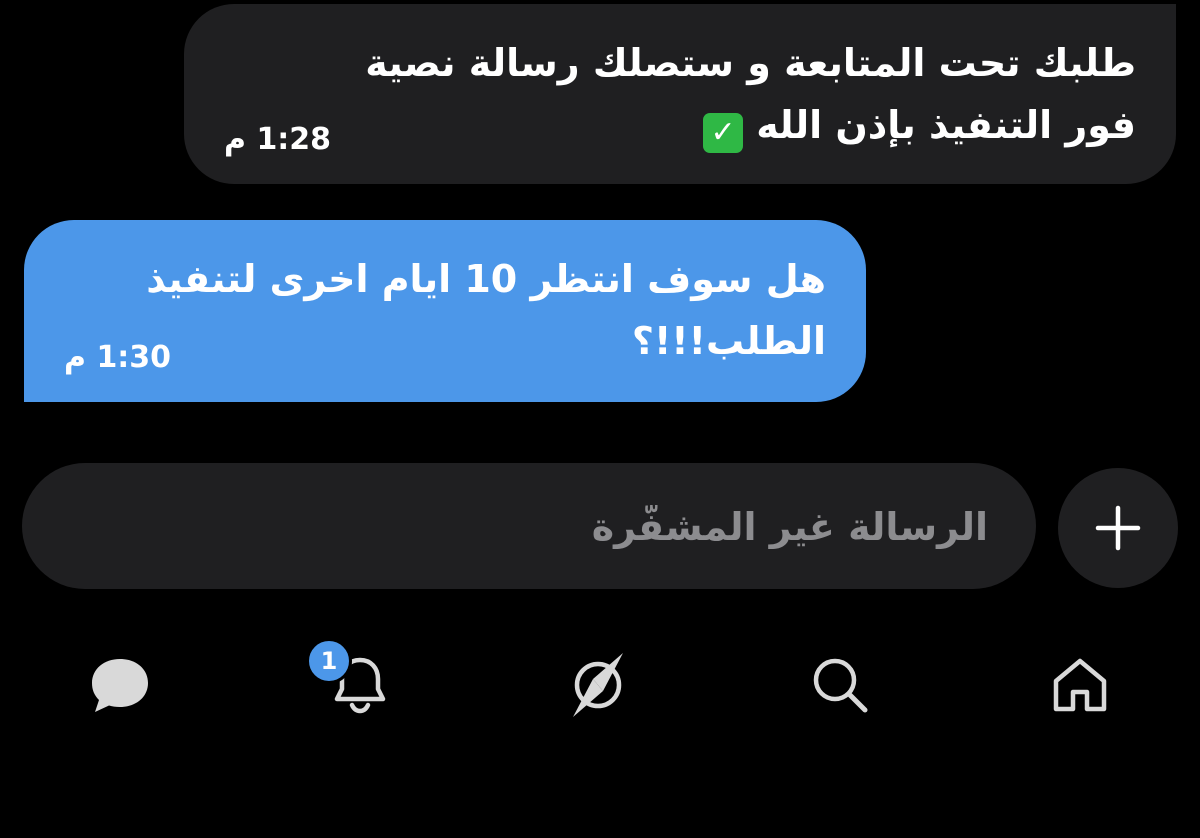 This screenshot has height=838, width=1200. I want to click on notification-badge: 1, so click(329, 661).